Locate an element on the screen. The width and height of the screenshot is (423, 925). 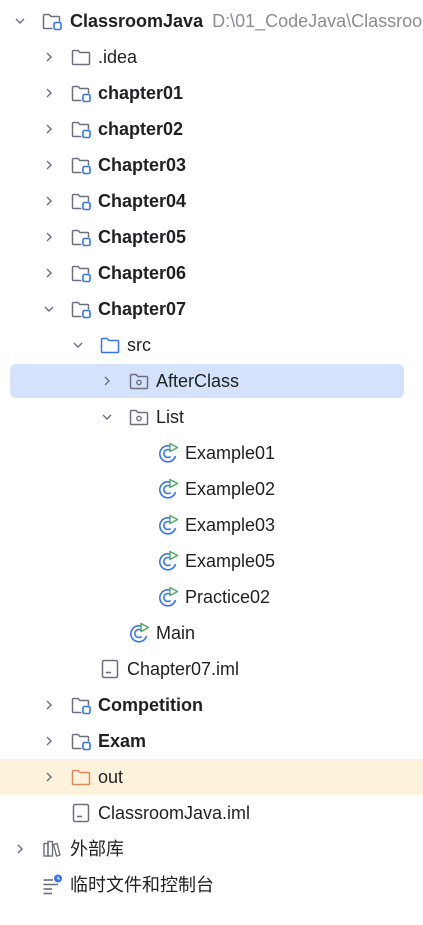
tree-row-chapter02: chapter02 is located at coordinates (211, 129).